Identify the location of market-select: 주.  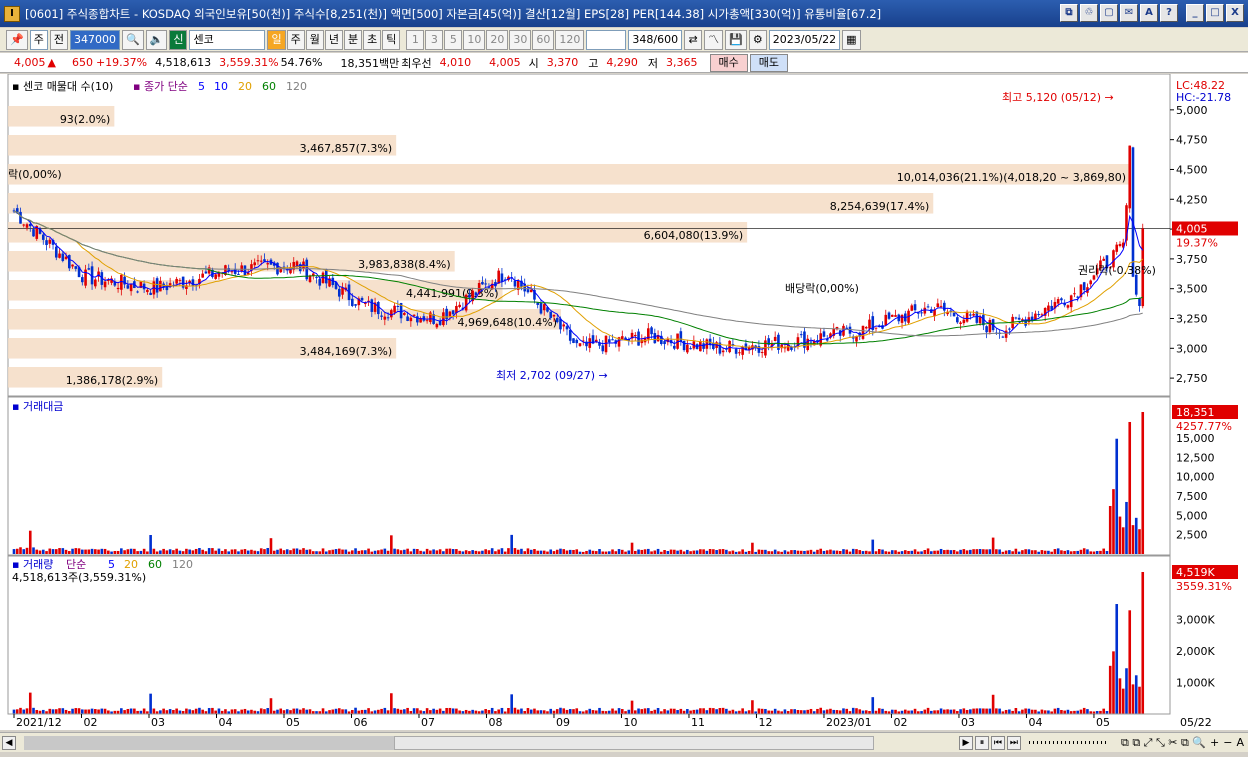
(38, 39).